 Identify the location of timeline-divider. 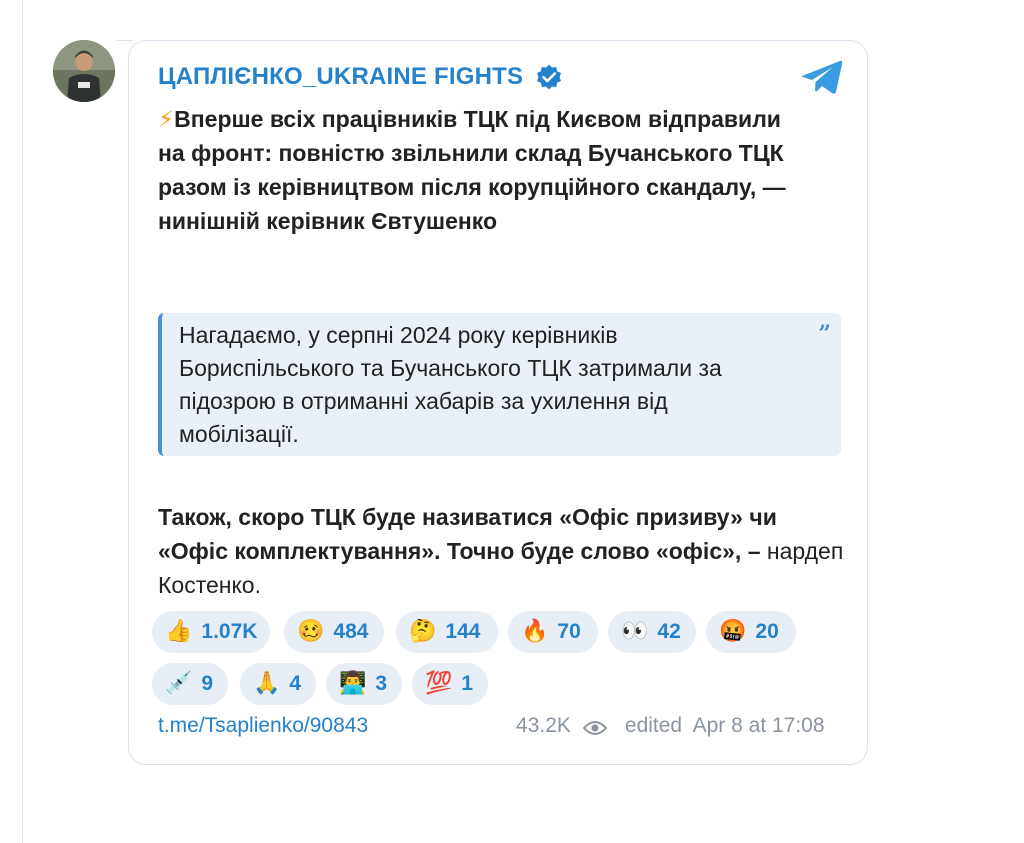
(22, 421).